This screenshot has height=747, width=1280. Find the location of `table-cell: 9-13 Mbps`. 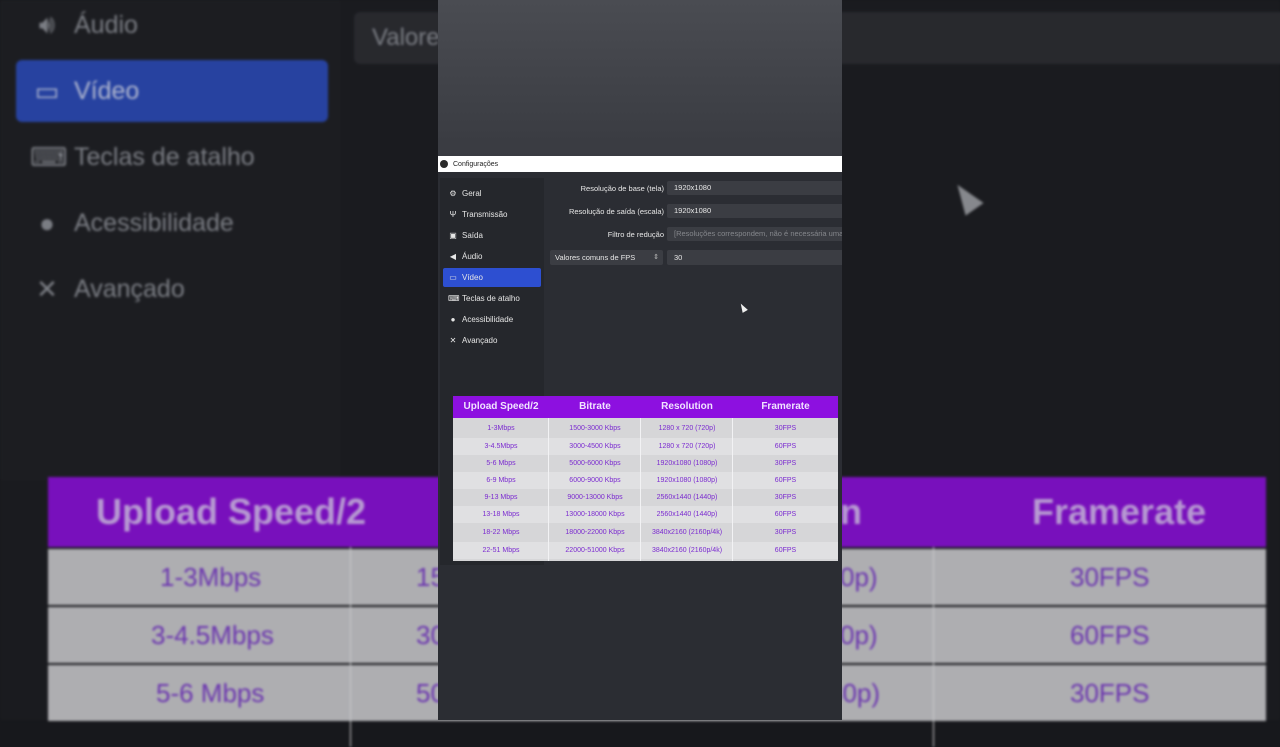

table-cell: 9-13 Mbps is located at coordinates (501, 497).